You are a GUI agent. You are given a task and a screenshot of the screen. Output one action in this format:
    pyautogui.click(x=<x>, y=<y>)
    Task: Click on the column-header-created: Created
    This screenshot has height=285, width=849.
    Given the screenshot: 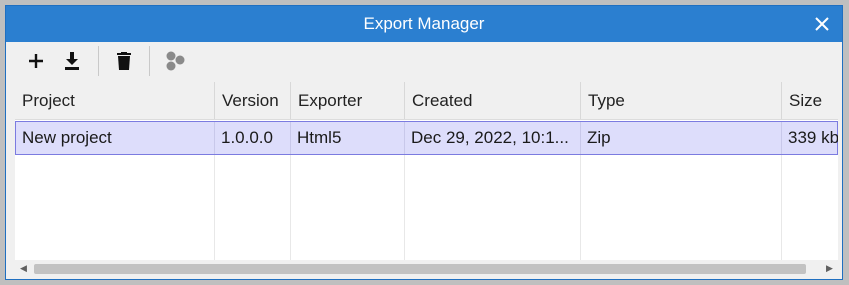 What is the action you would take?
    pyautogui.click(x=493, y=100)
    